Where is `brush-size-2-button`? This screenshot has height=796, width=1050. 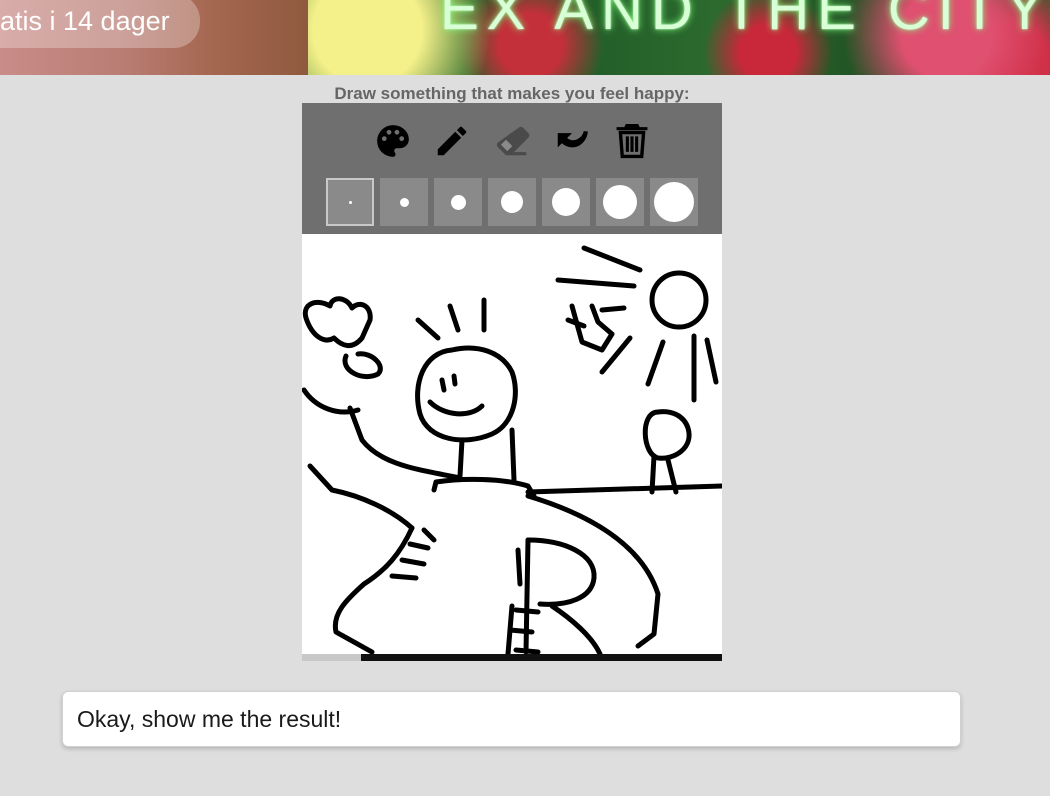
brush-size-2-button is located at coordinates (404, 202).